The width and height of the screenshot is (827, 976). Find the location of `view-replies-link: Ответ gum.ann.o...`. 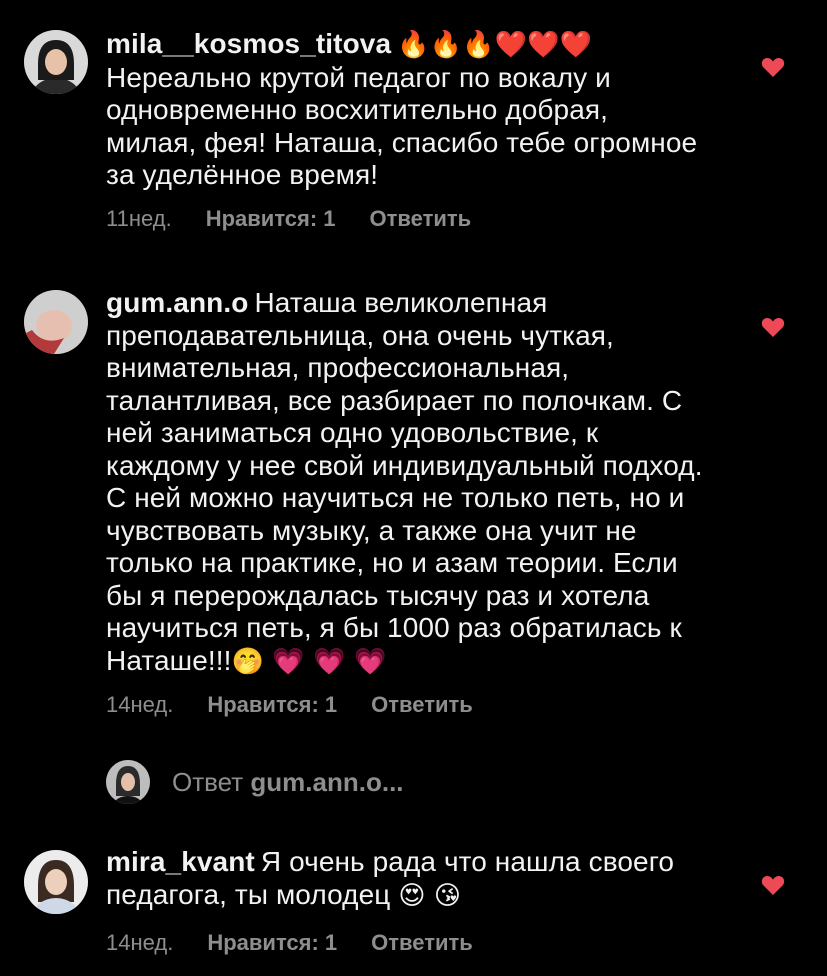

view-replies-link: Ответ gum.ann.o... is located at coordinates (255, 782).